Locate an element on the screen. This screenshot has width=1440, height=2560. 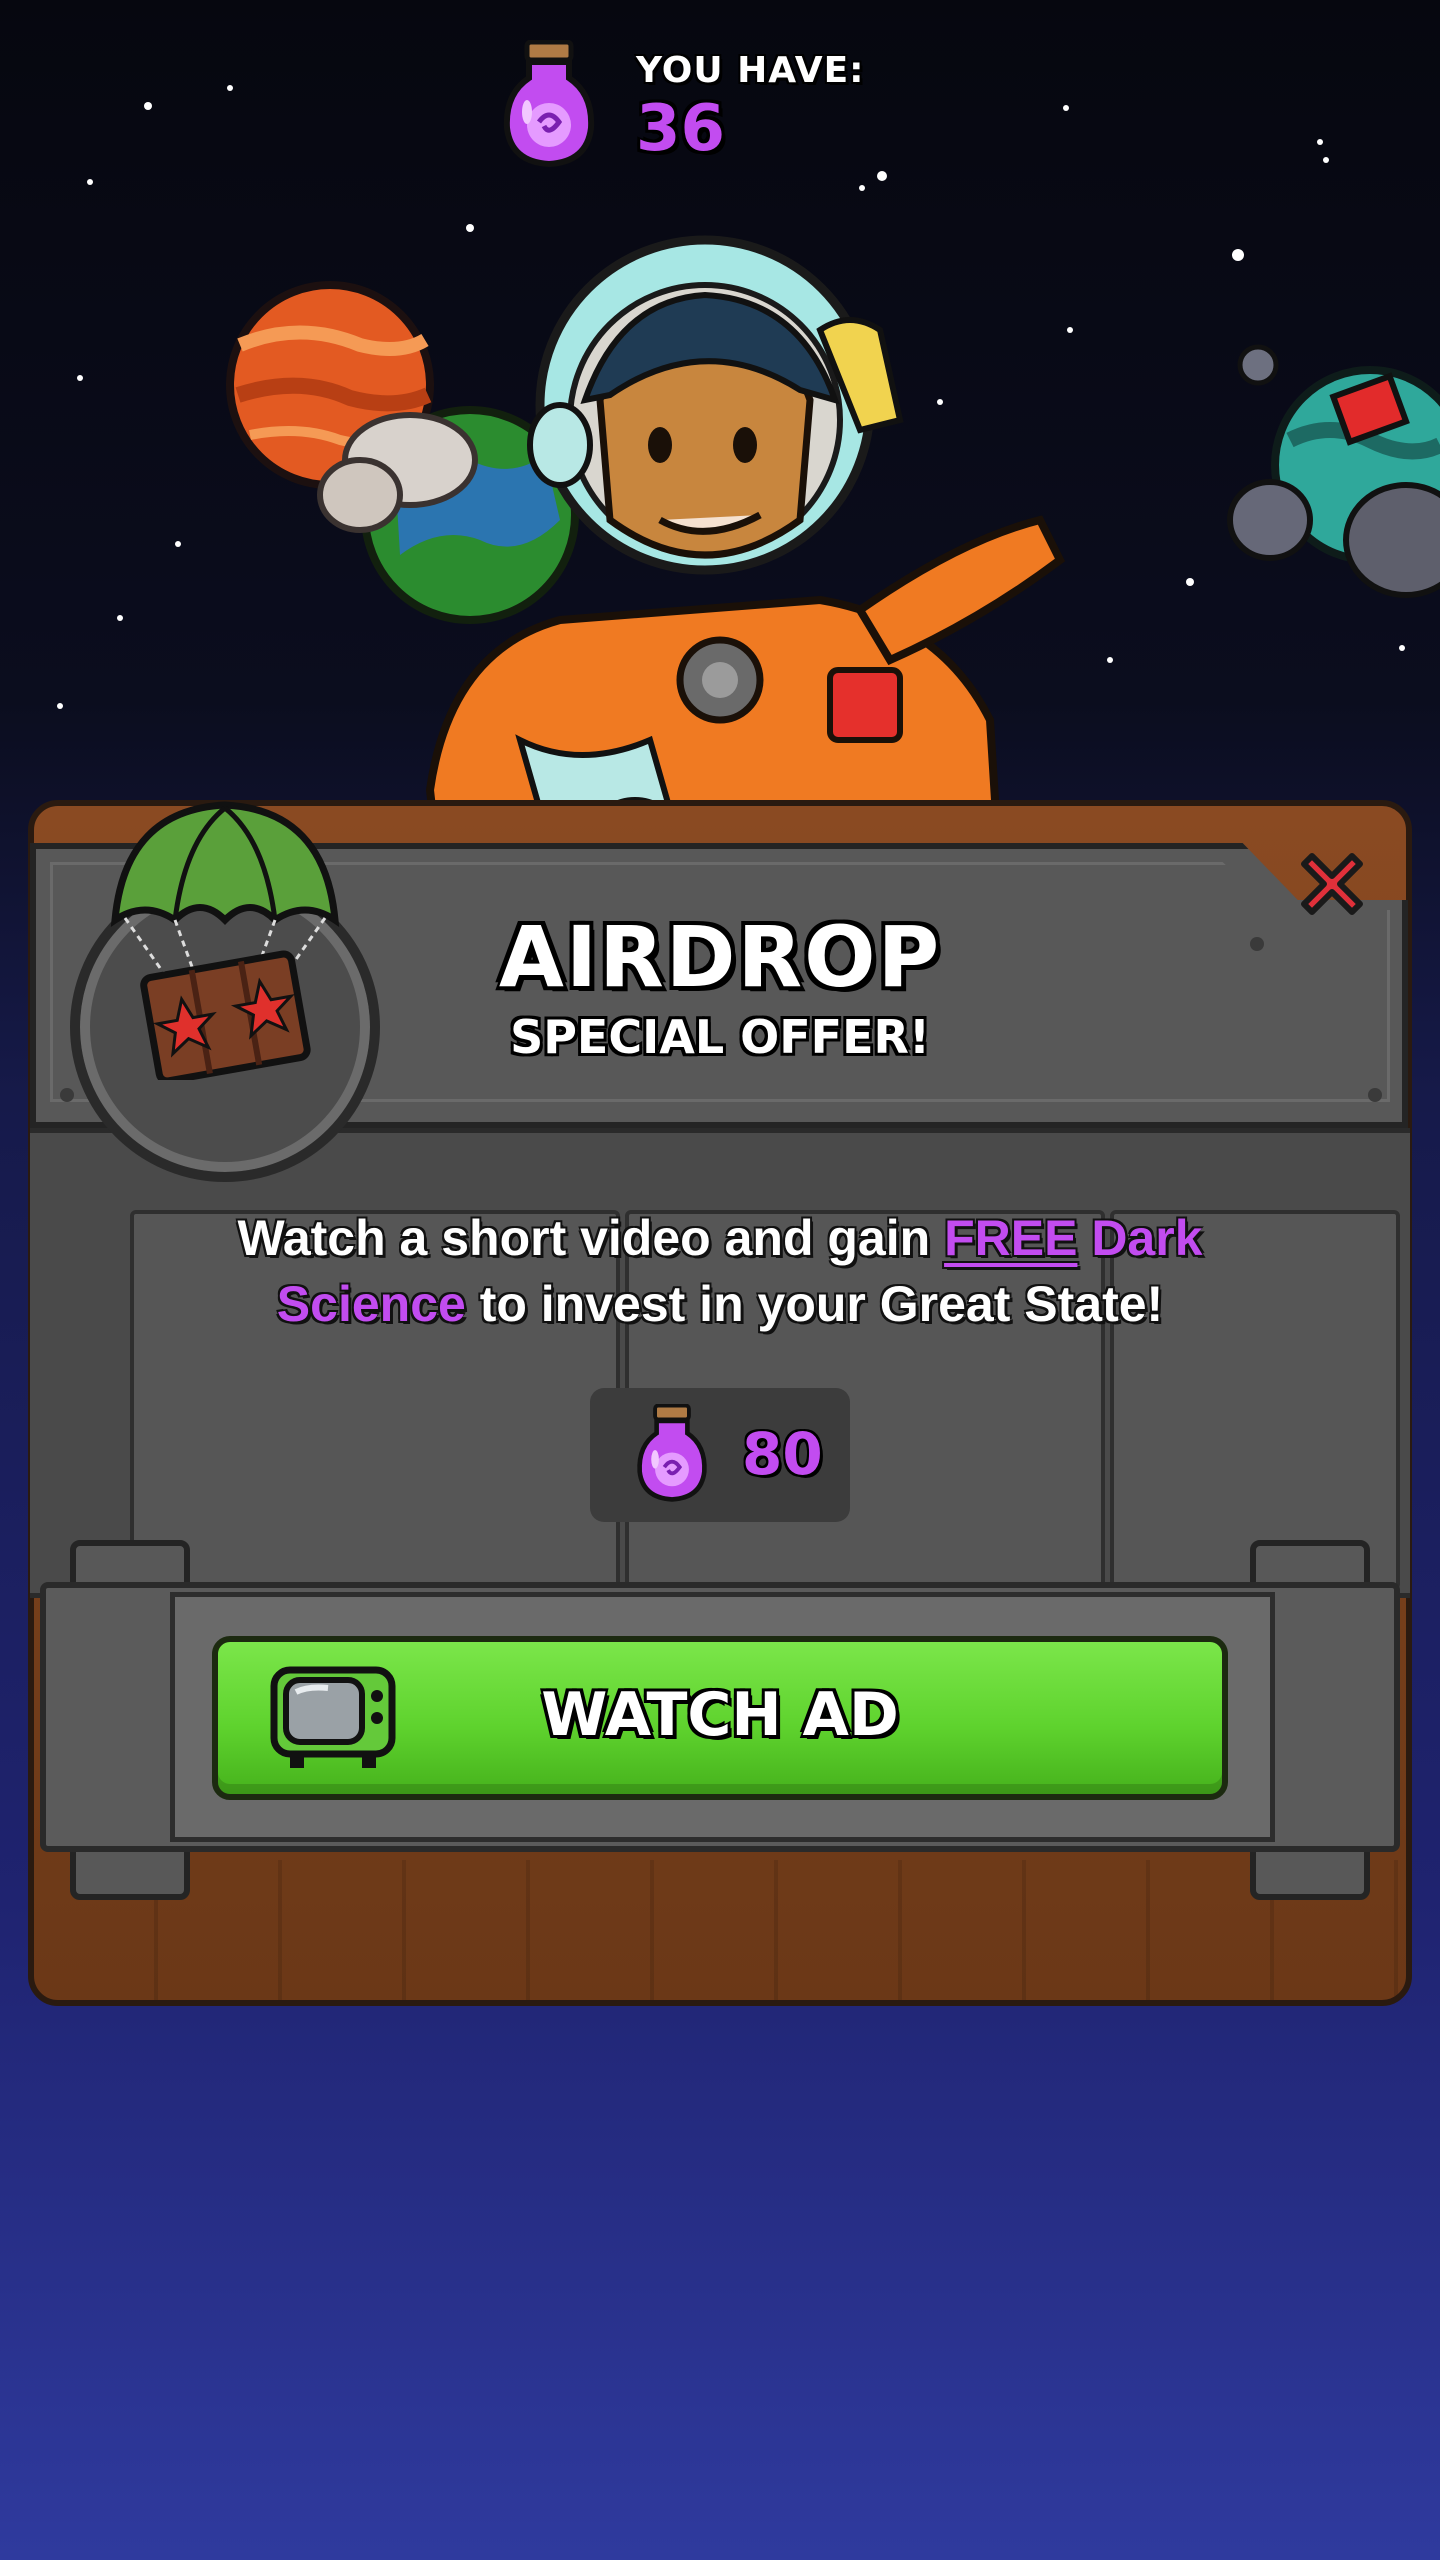
close-button is located at coordinates (1332, 884).